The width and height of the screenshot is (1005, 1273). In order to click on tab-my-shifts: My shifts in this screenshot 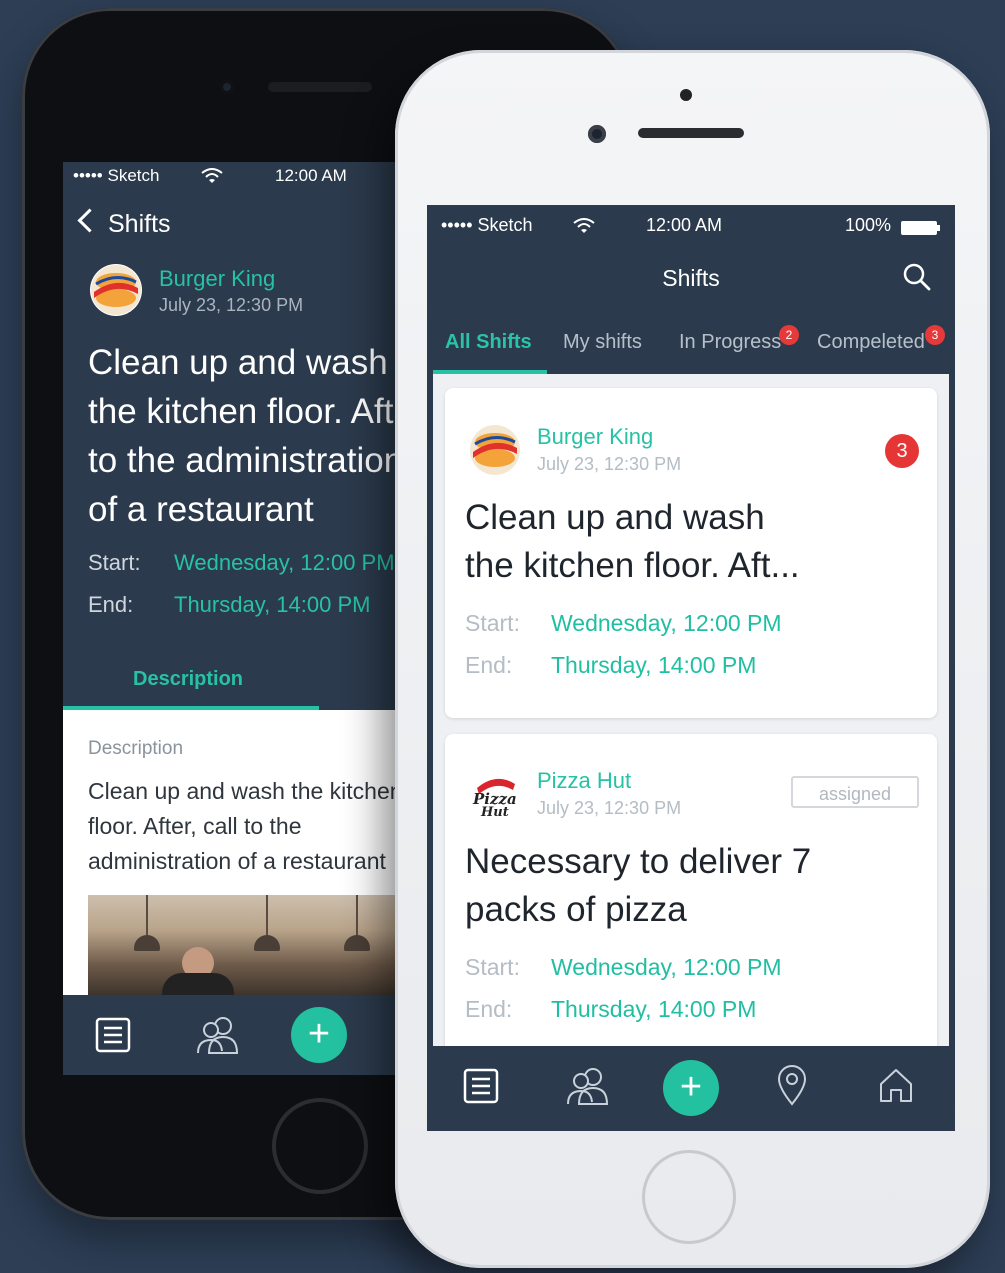, I will do `click(602, 342)`.